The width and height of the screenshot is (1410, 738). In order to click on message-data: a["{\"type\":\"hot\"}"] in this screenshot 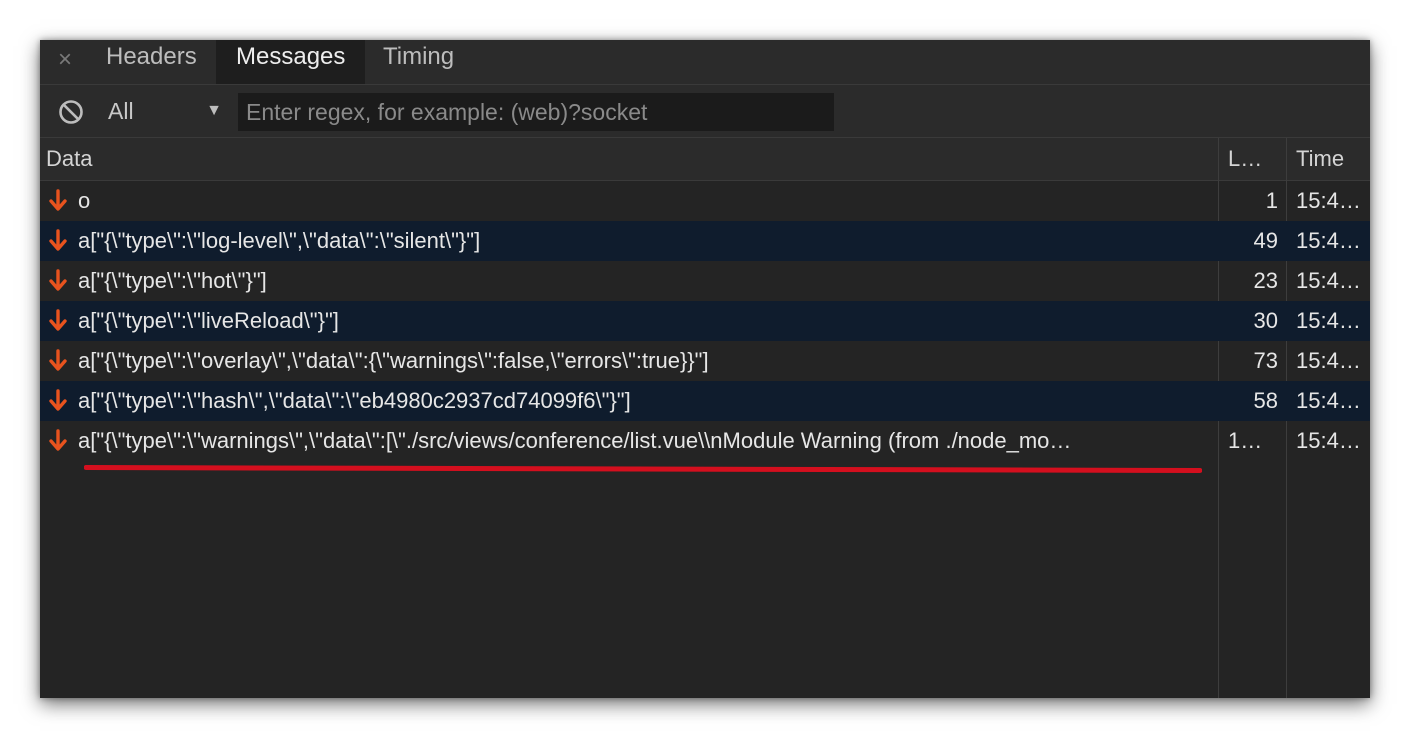, I will do `click(172, 280)`.